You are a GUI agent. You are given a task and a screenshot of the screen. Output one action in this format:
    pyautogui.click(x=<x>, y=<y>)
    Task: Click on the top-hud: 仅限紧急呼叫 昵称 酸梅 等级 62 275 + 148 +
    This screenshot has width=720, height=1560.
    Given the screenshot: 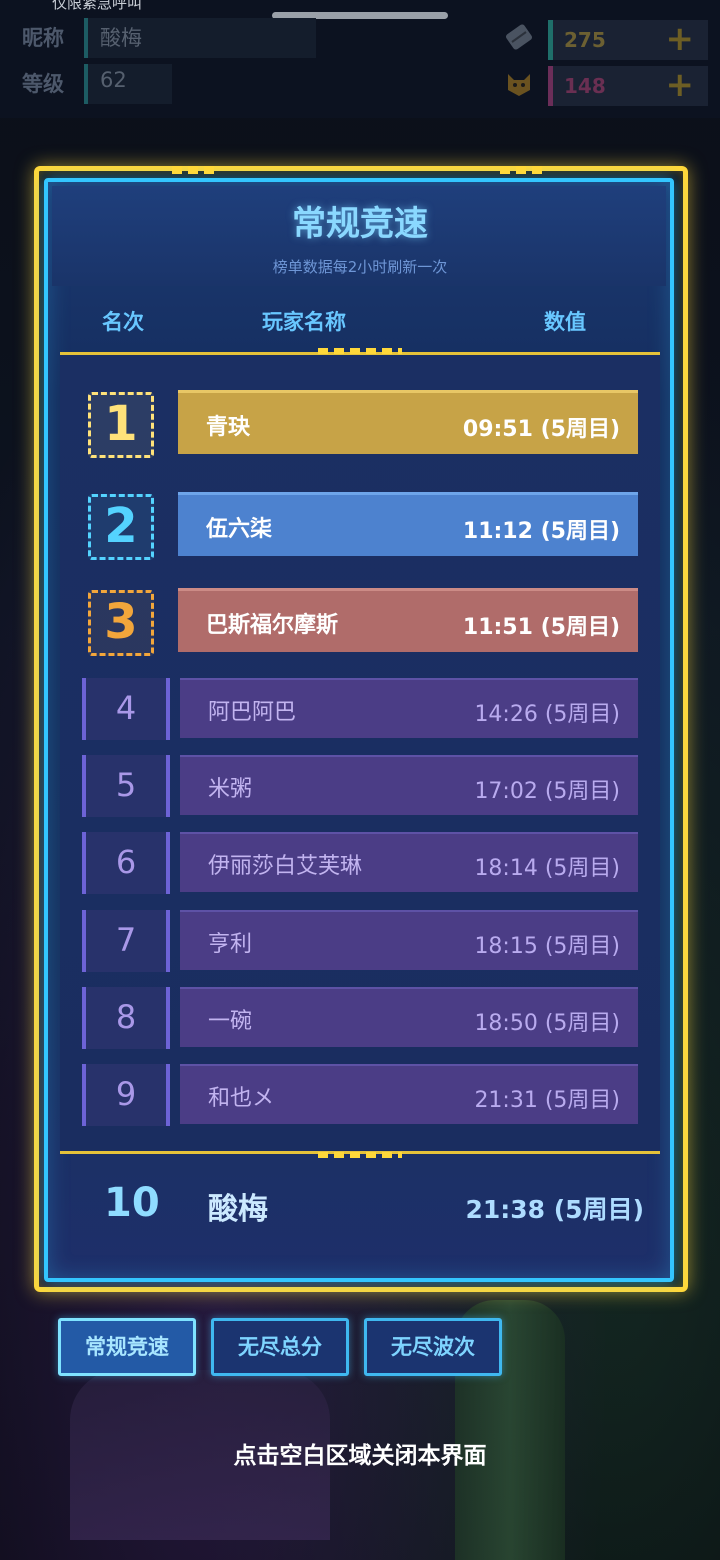 What is the action you would take?
    pyautogui.click(x=360, y=59)
    